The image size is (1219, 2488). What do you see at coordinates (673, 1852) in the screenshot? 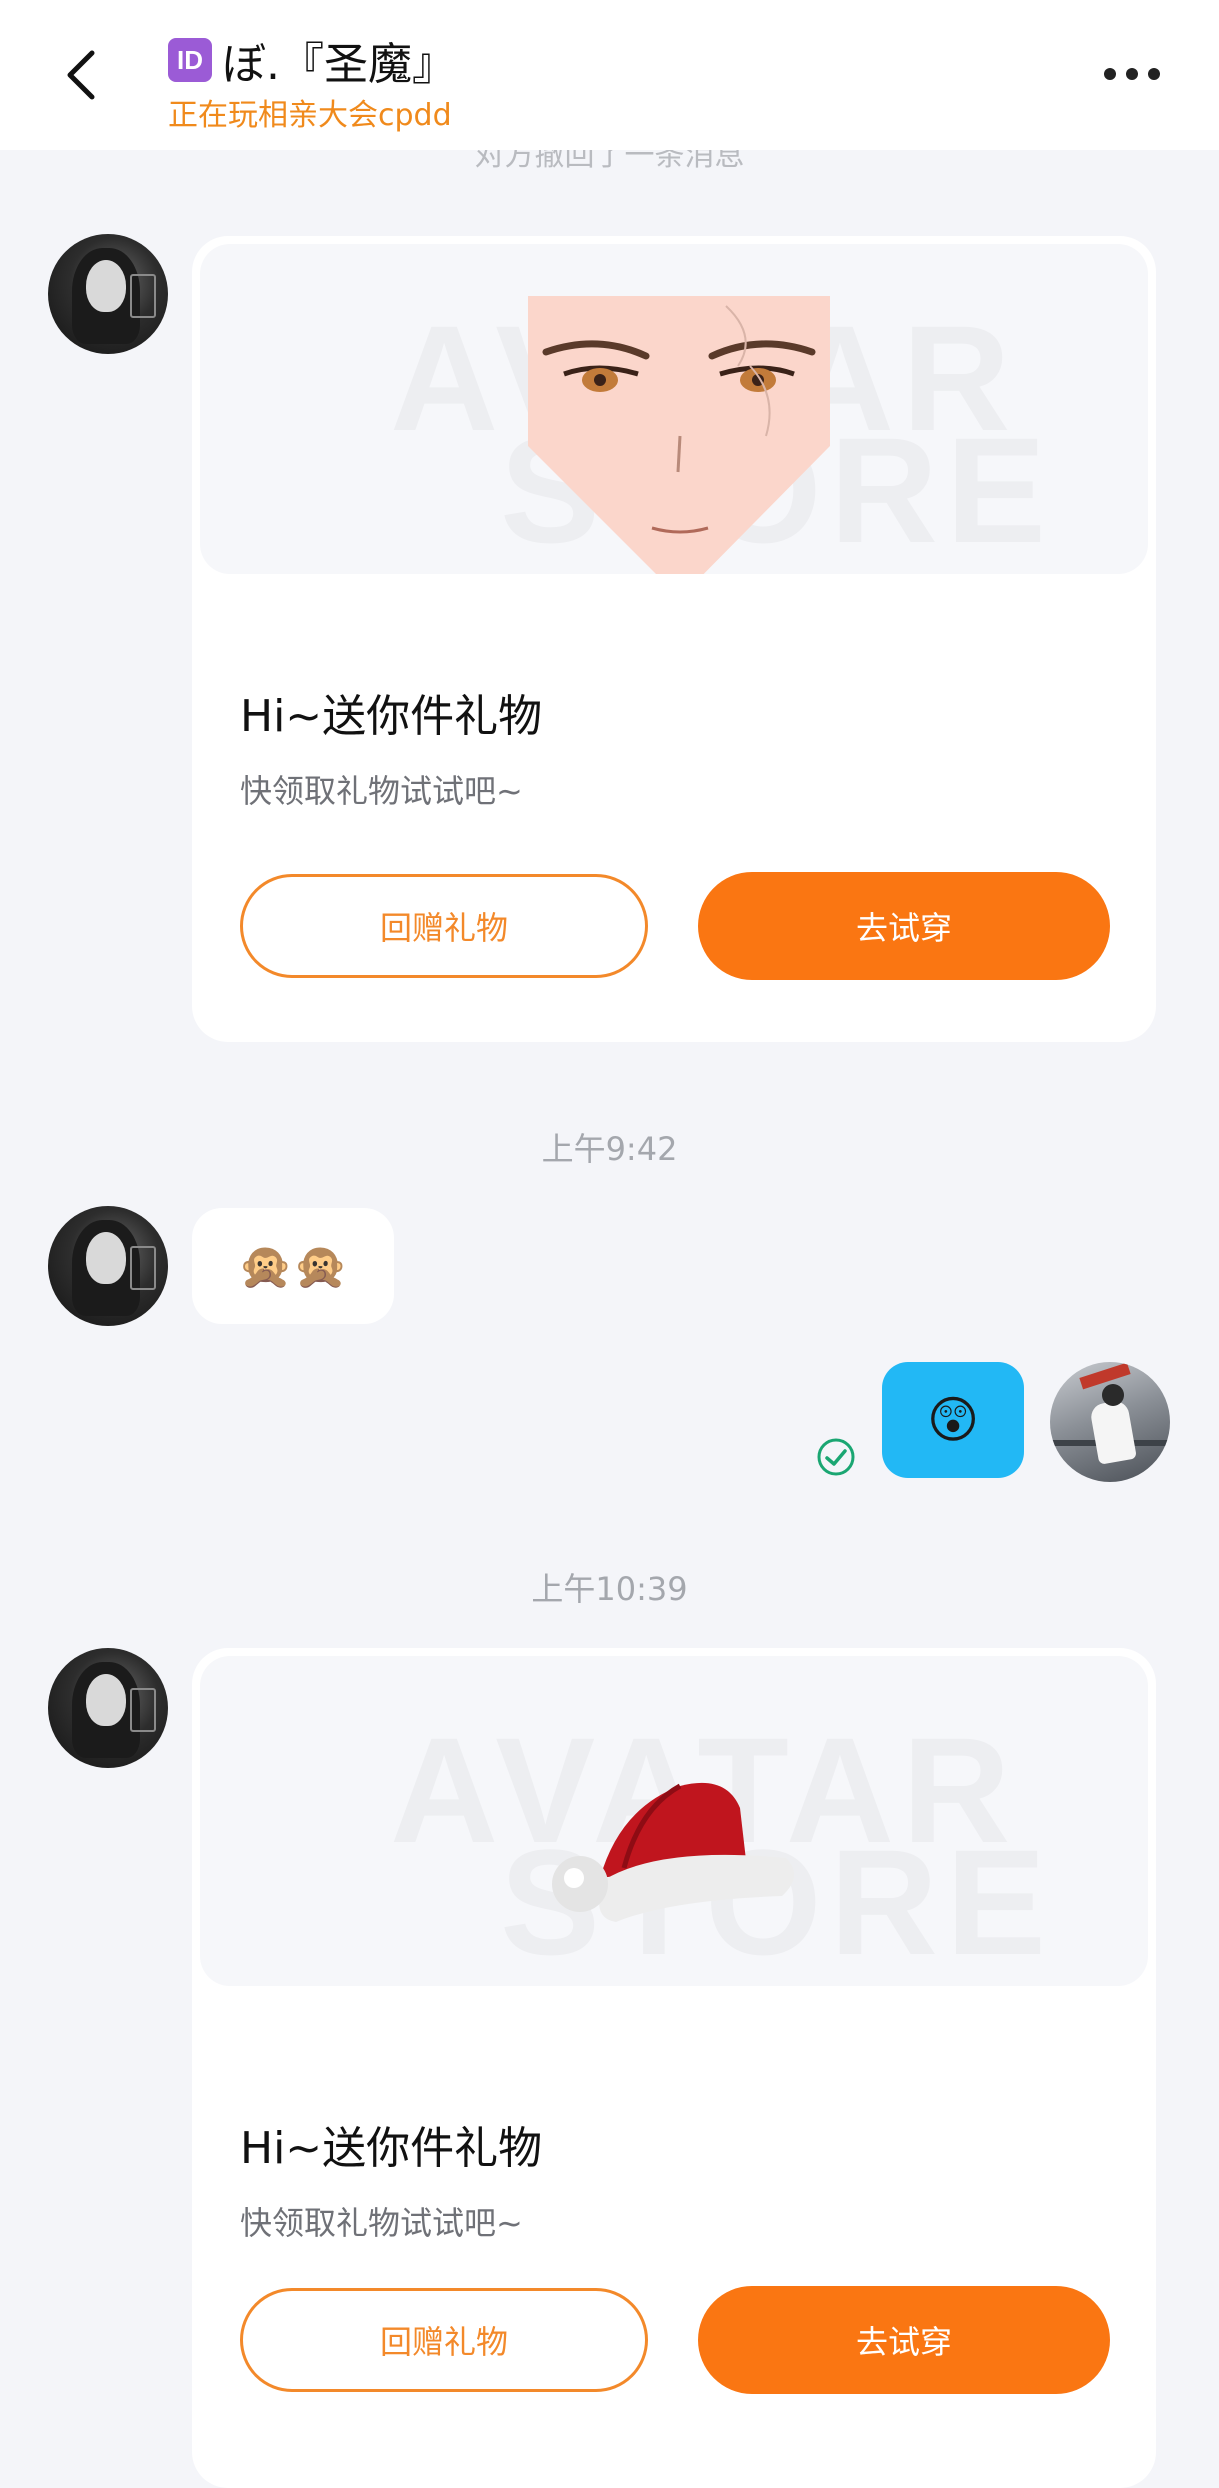
I see `santa-hat-icon` at bounding box center [673, 1852].